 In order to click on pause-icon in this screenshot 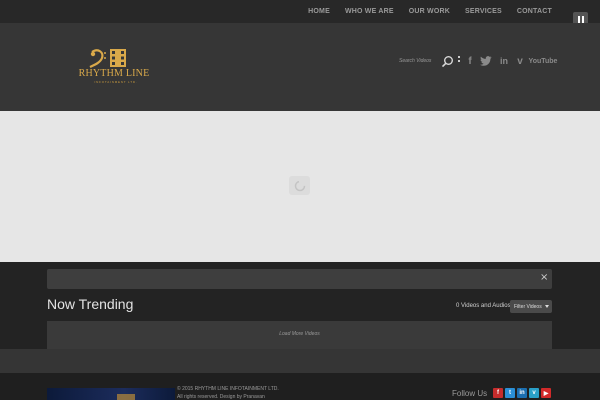, I will do `click(578, 19)`.